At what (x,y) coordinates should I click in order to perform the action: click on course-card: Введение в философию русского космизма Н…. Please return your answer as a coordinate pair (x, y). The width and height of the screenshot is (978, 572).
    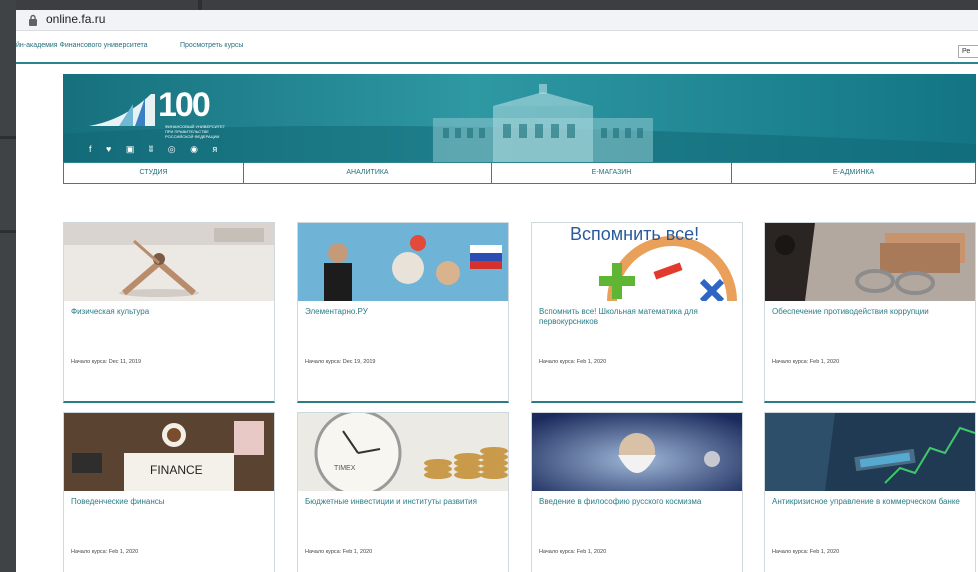
    Looking at the image, I should click on (637, 492).